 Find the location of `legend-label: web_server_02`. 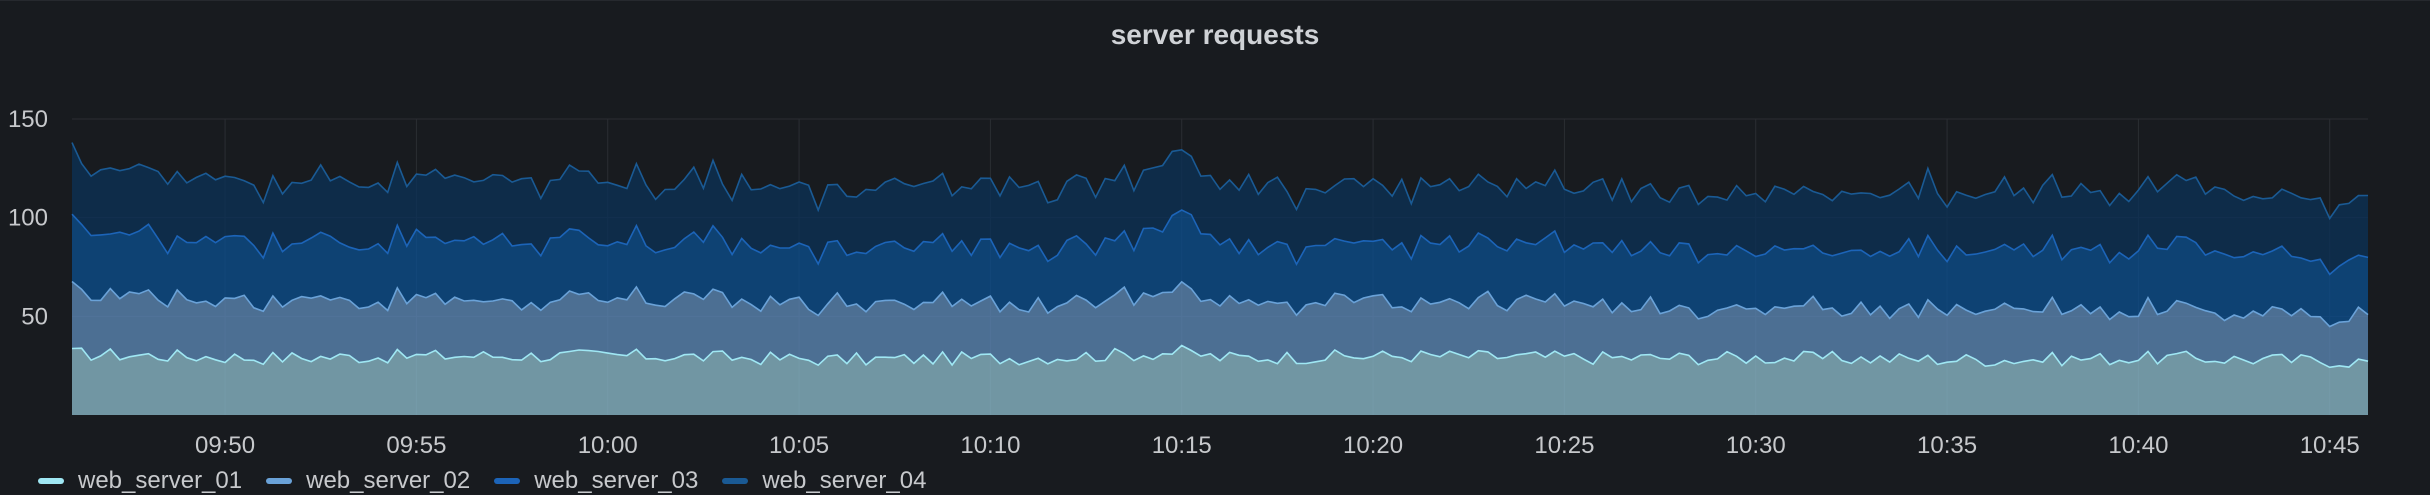

legend-label: web_server_02 is located at coordinates (388, 480).